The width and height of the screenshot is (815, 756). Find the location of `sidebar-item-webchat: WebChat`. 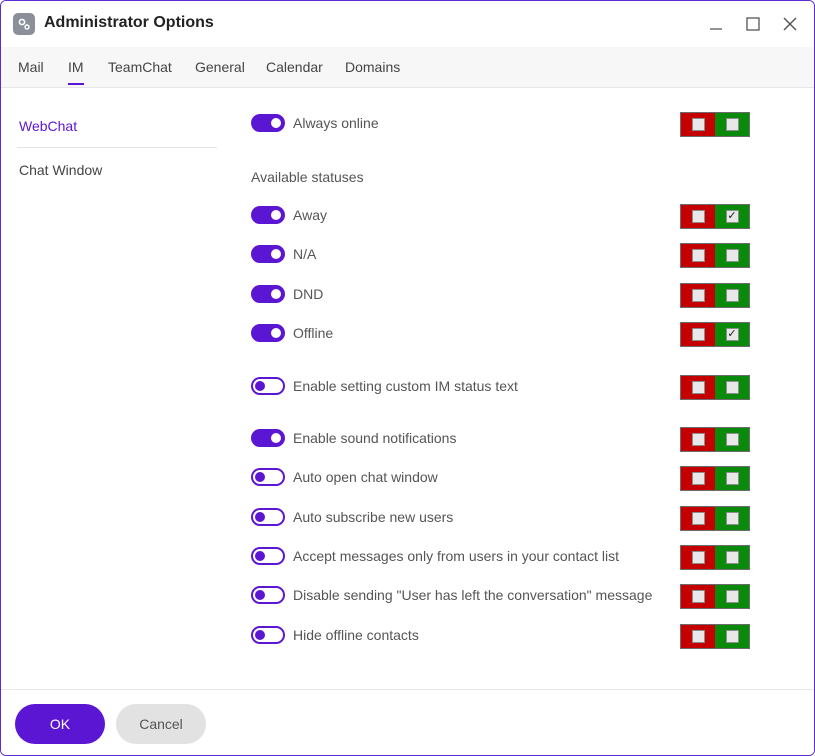

sidebar-item-webchat: WebChat is located at coordinates (48, 126).